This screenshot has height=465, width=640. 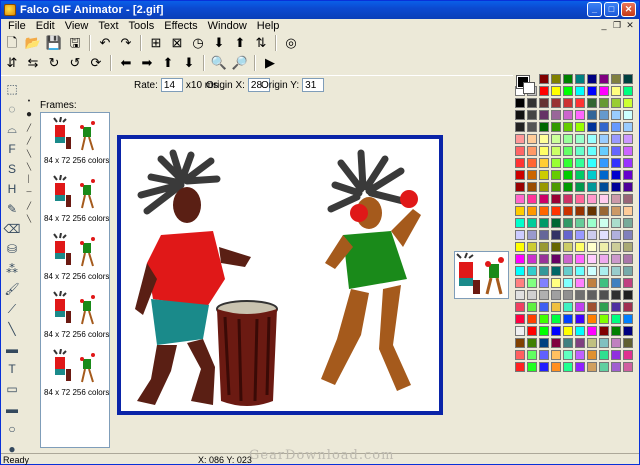 I want to click on move-left-button: ⬅, so click(x=126, y=63).